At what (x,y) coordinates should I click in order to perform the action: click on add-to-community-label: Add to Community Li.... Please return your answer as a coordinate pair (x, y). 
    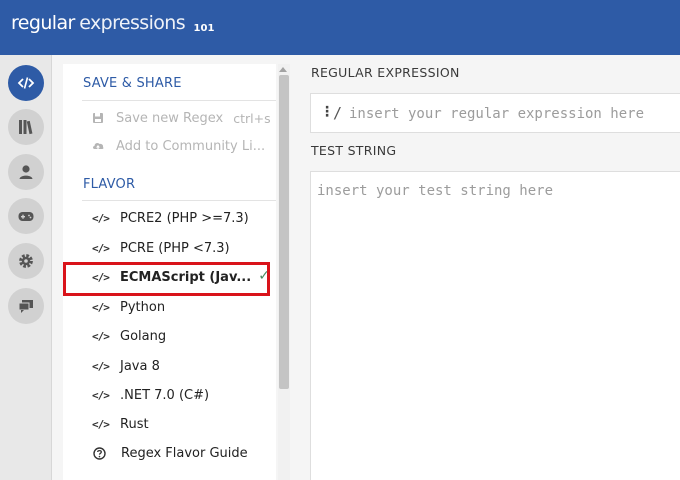
    Looking at the image, I should click on (191, 146).